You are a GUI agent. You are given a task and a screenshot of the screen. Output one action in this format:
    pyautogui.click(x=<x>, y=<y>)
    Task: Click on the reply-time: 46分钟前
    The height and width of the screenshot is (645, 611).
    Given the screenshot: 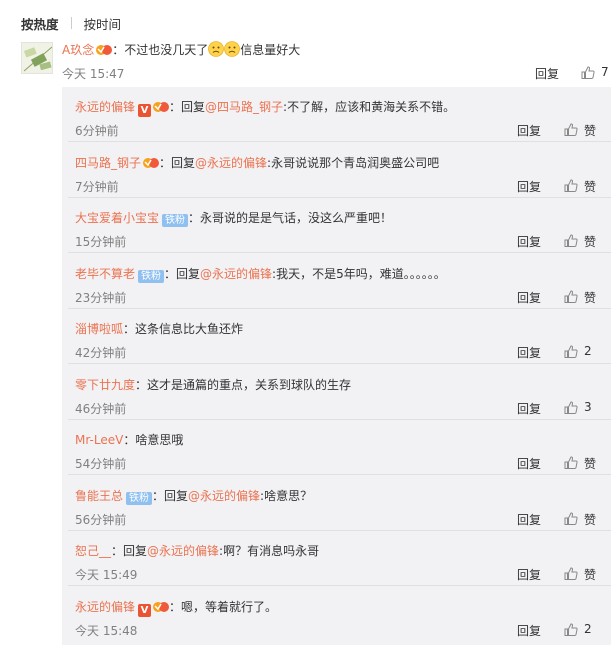 What is the action you would take?
    pyautogui.click(x=101, y=408)
    